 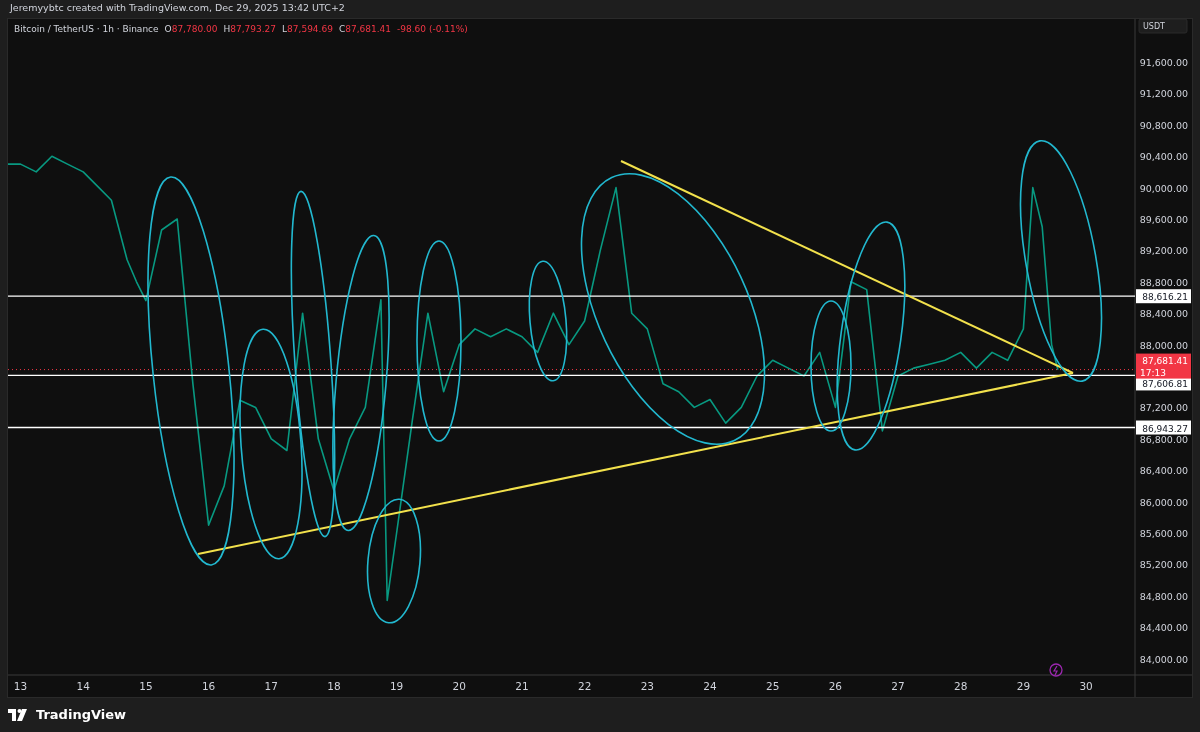 What do you see at coordinates (1163, 296) in the screenshot?
I see `price-line-label: 88,616.21` at bounding box center [1163, 296].